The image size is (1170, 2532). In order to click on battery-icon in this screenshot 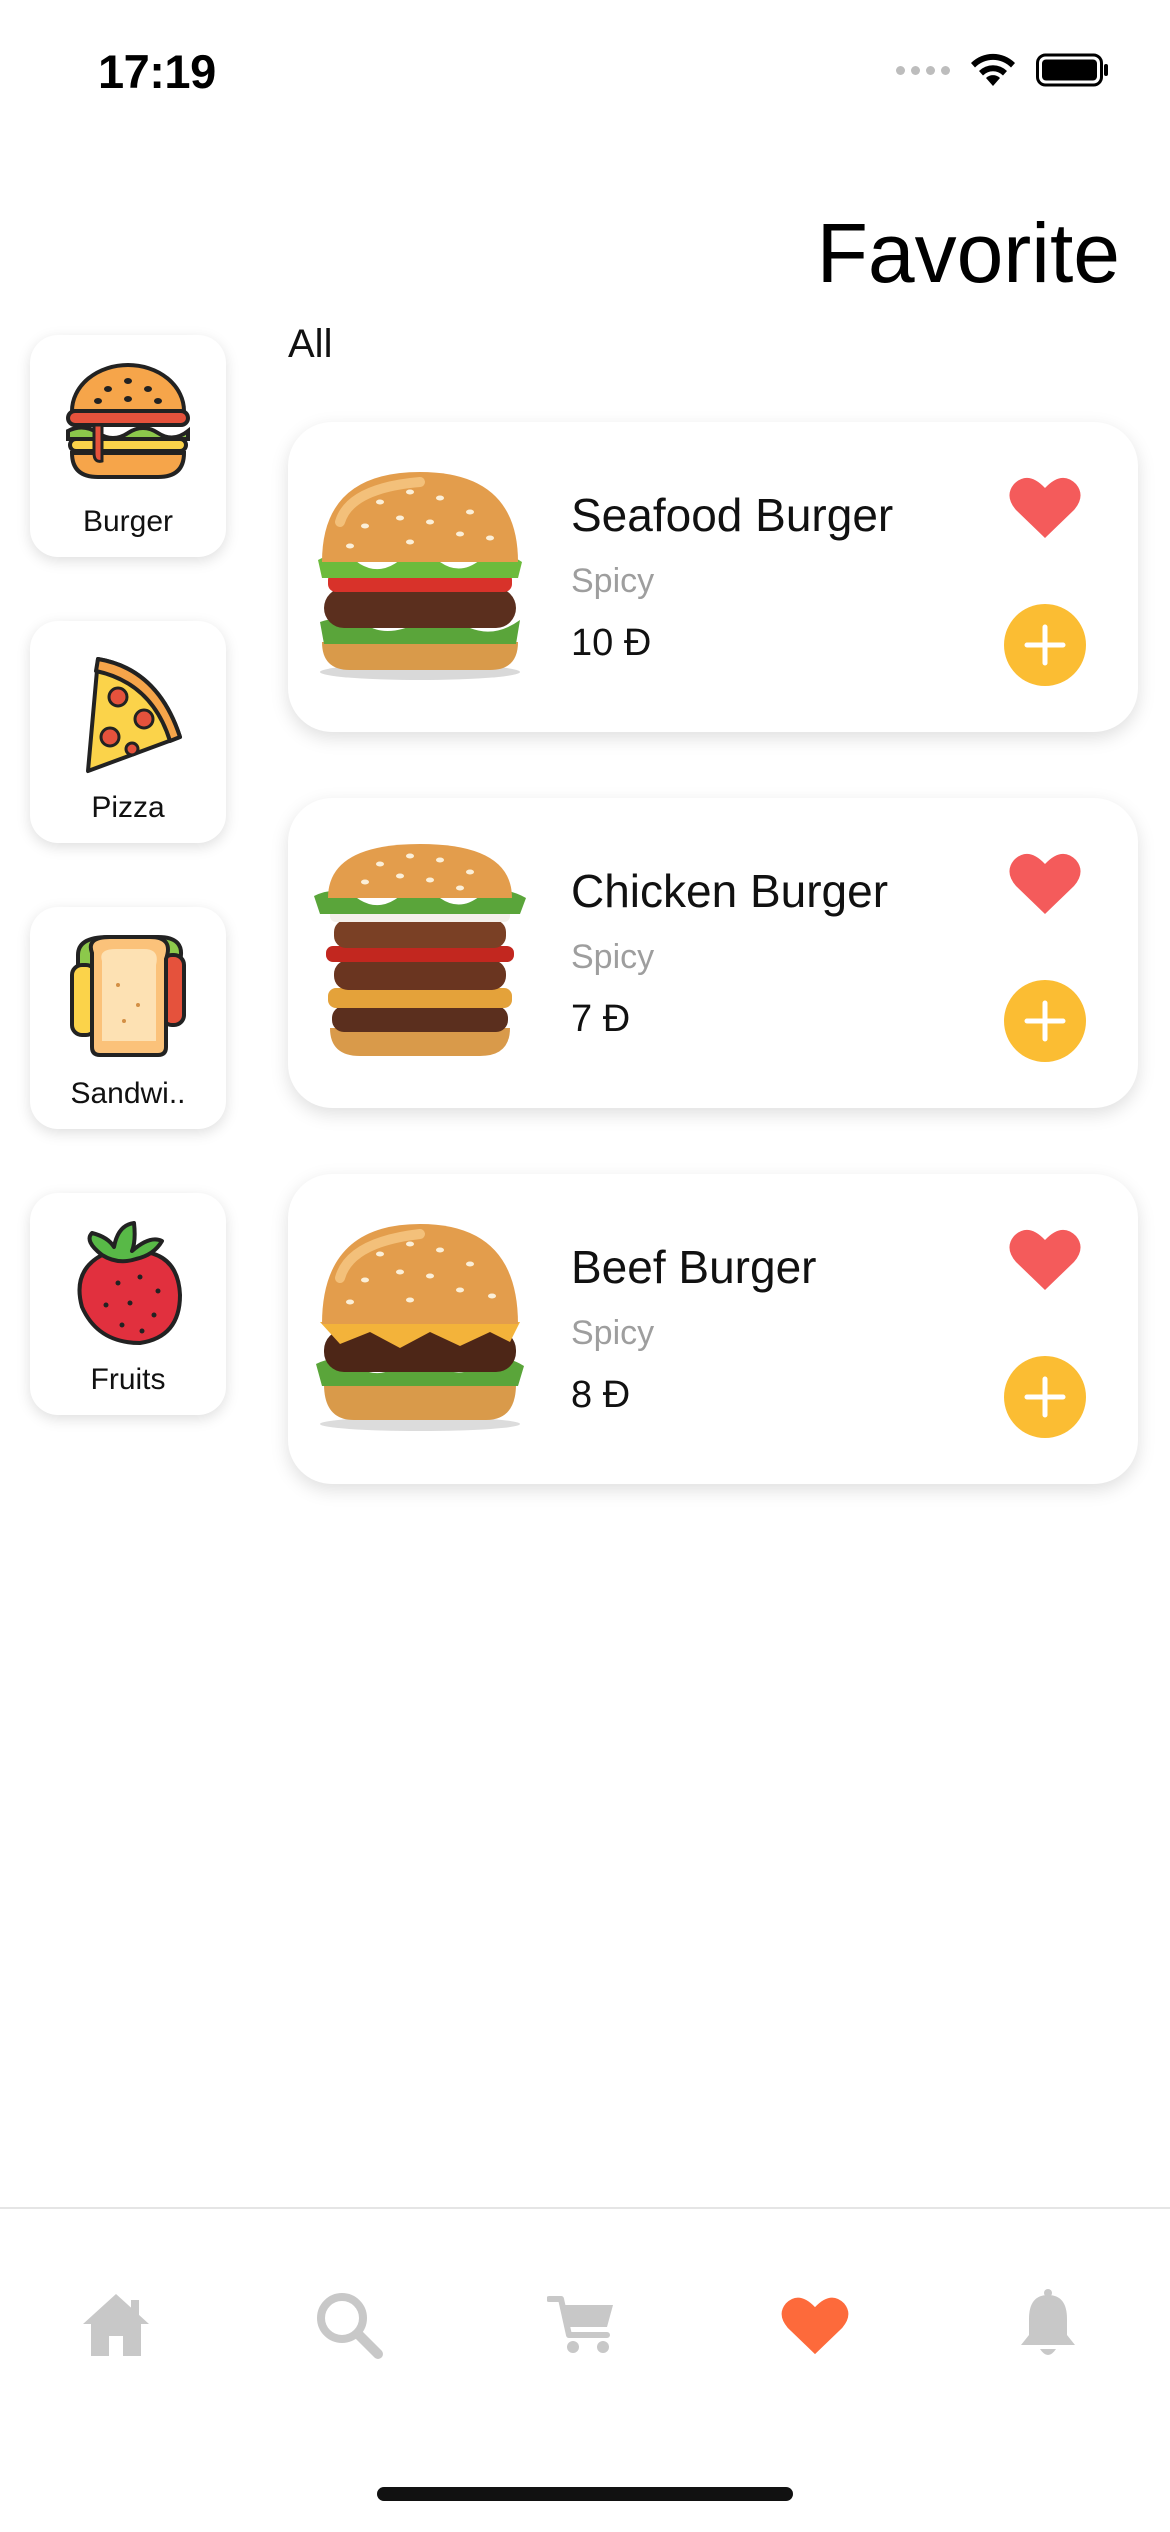, I will do `click(1072, 70)`.